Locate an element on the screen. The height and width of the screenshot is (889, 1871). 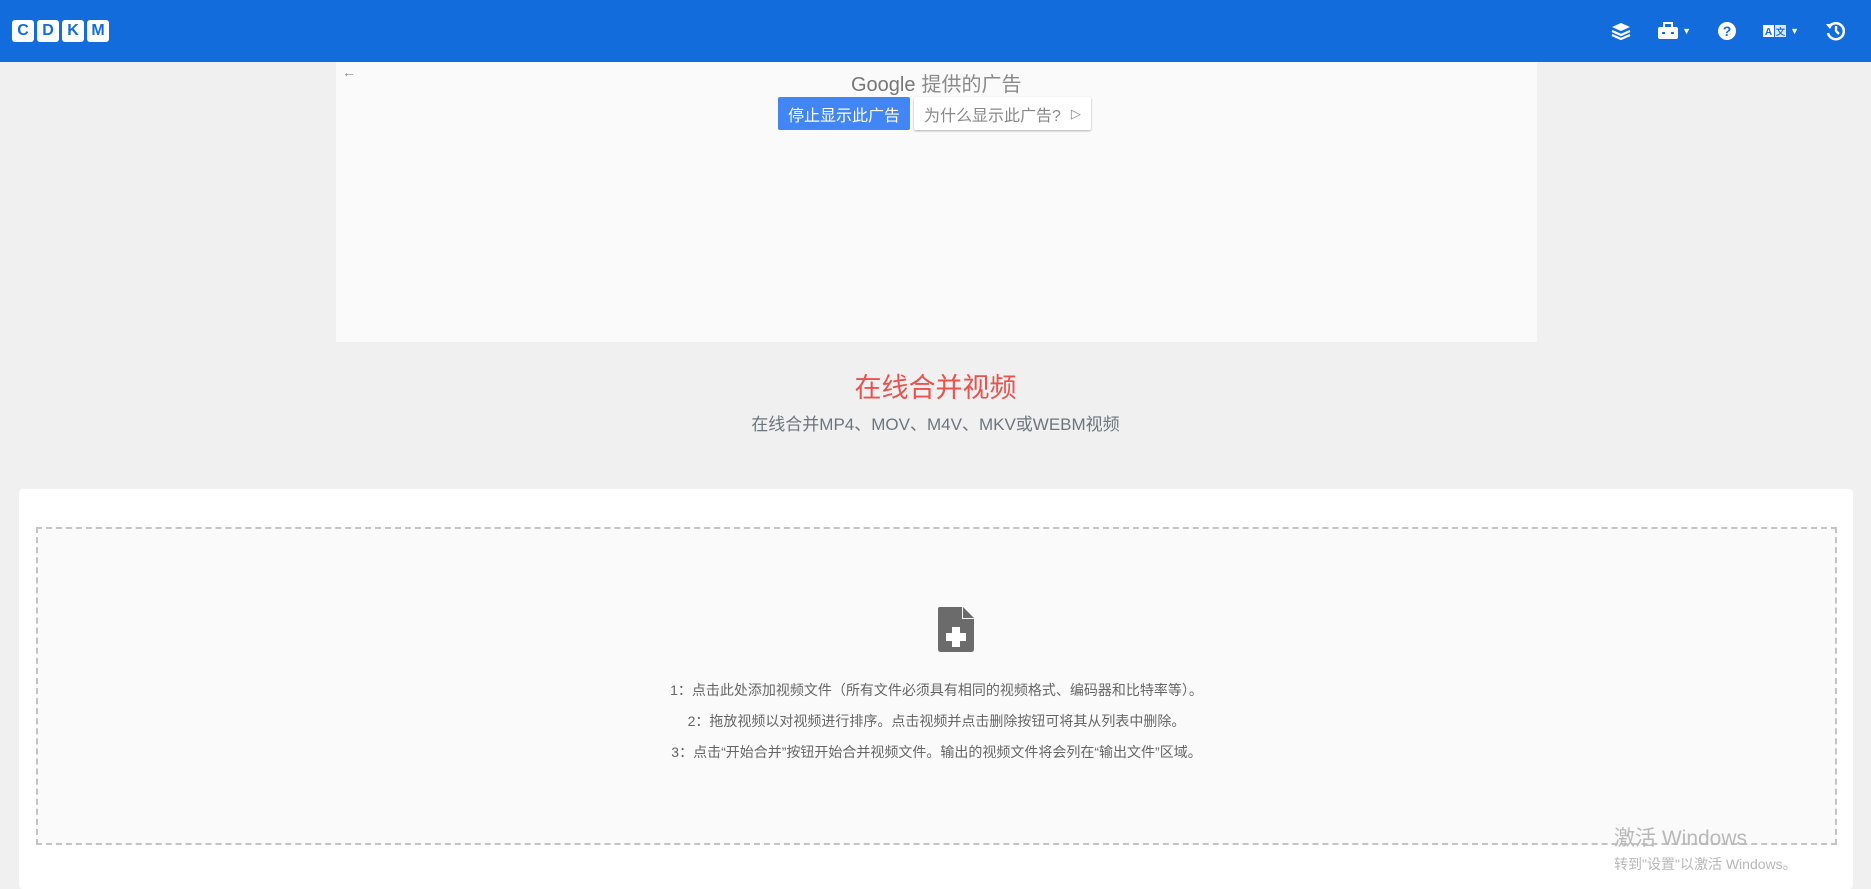
why-ad-label: 为什么显示此广告? is located at coordinates (992, 116).